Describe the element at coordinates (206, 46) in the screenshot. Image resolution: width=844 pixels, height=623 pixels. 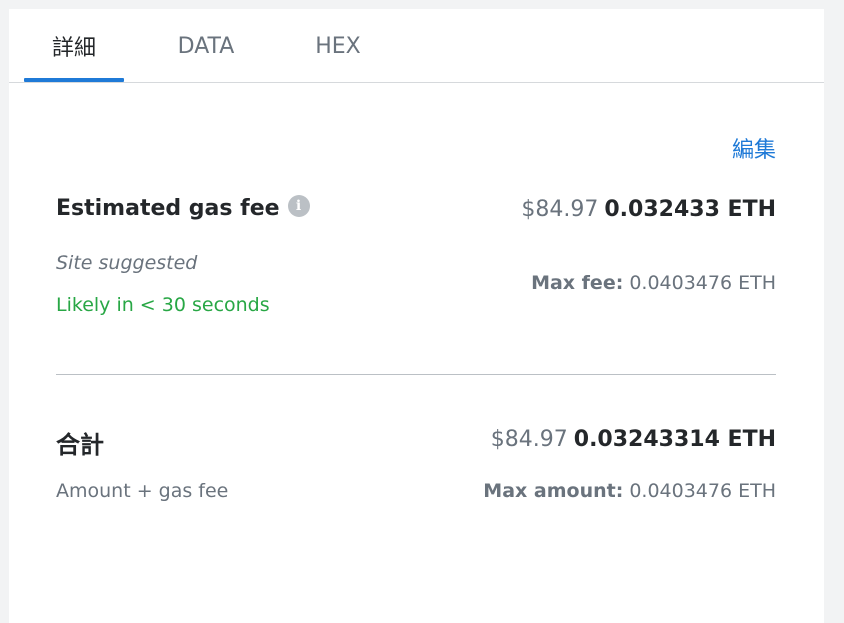
I see `tab-data: DATA` at that location.